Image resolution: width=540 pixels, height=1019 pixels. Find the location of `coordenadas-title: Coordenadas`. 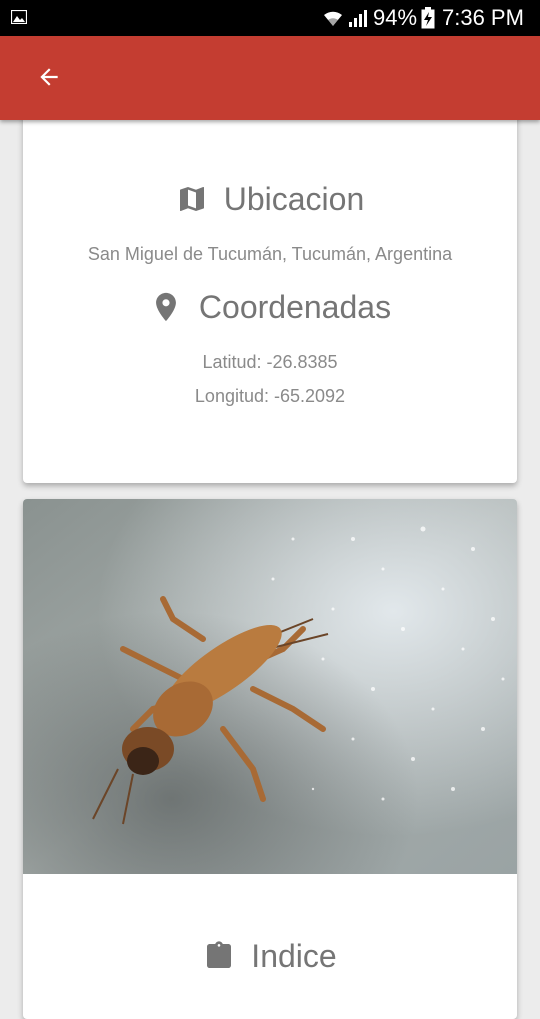

coordenadas-title: Coordenadas is located at coordinates (295, 307).